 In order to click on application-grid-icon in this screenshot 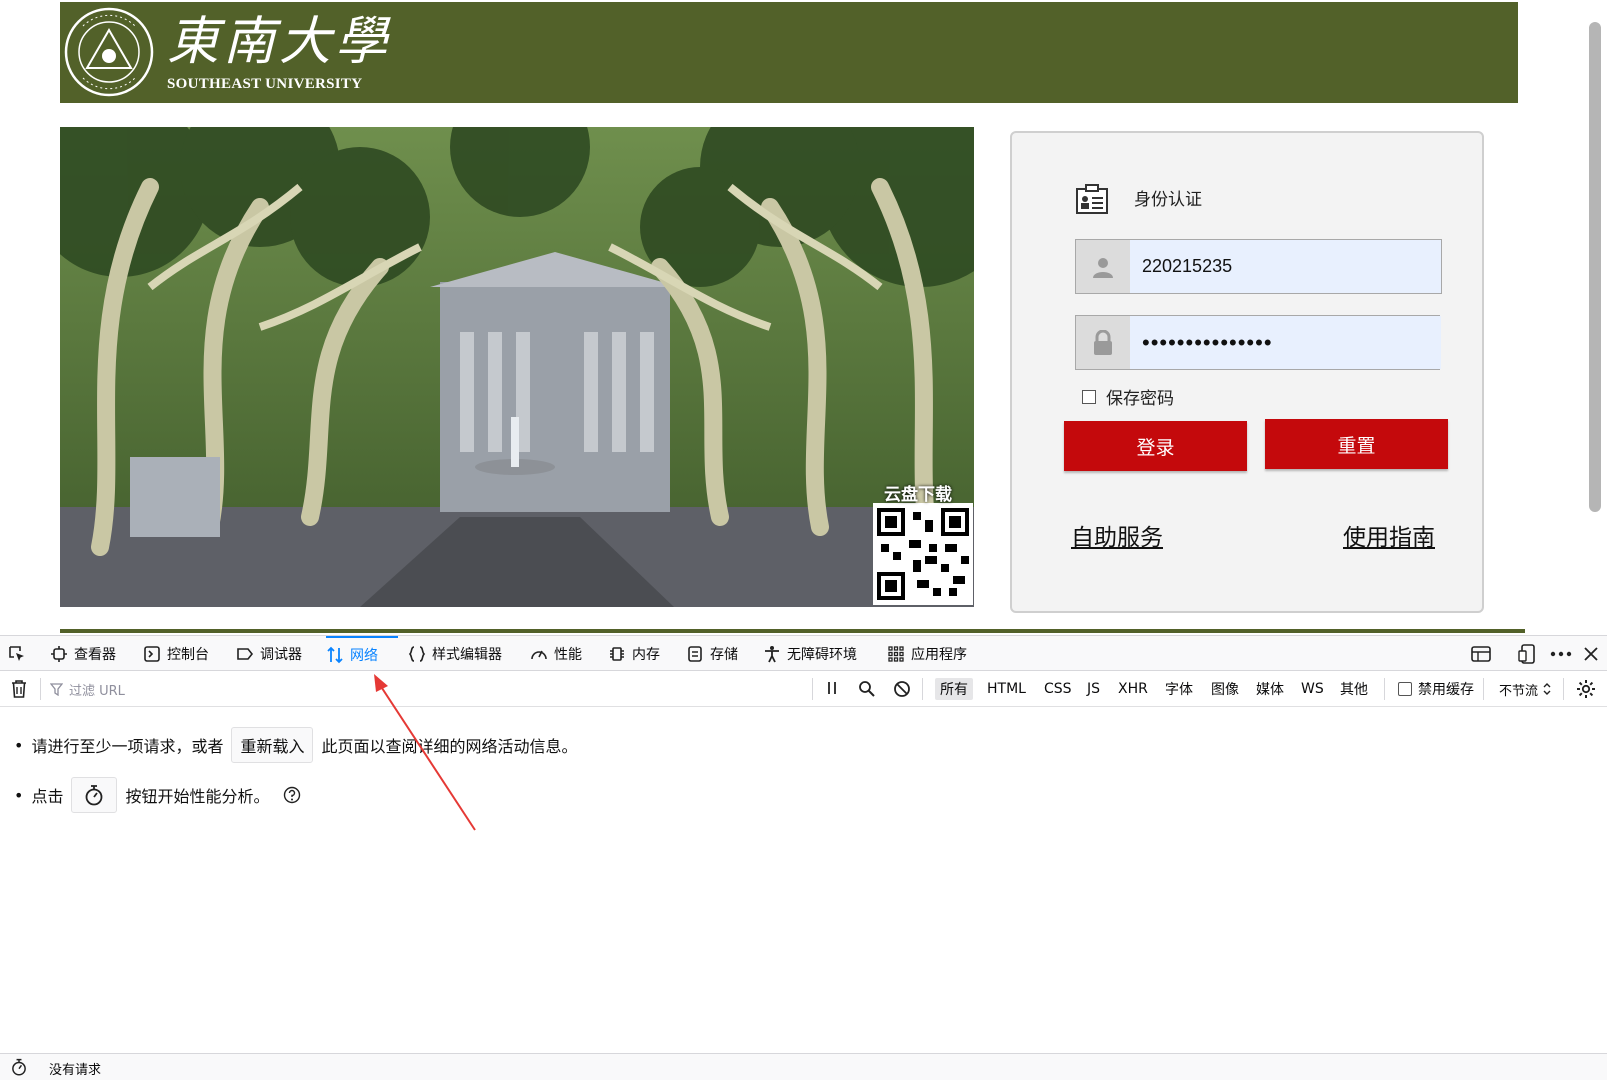, I will do `click(896, 653)`.